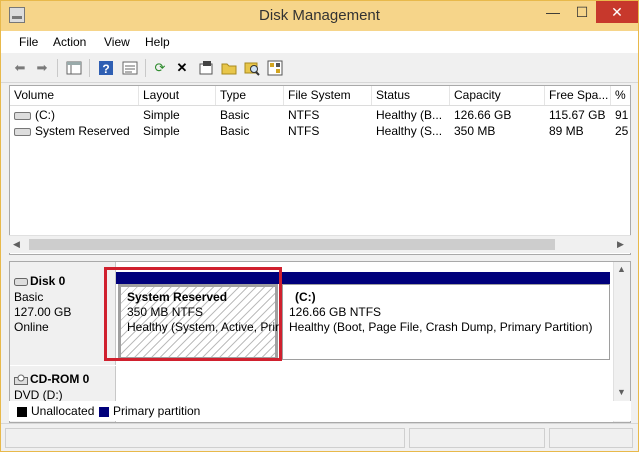 Image resolution: width=639 pixels, height=452 pixels. I want to click on minimize-button: —, so click(553, 12).